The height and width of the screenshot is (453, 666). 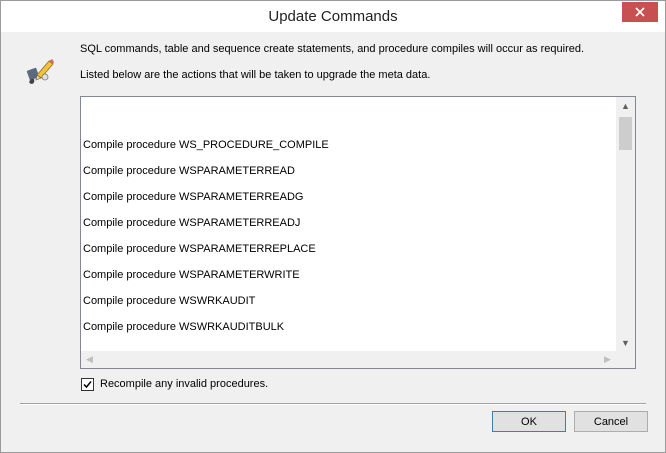 I want to click on vertical-scrollbar: ▲ ▼, so click(x=625, y=224).